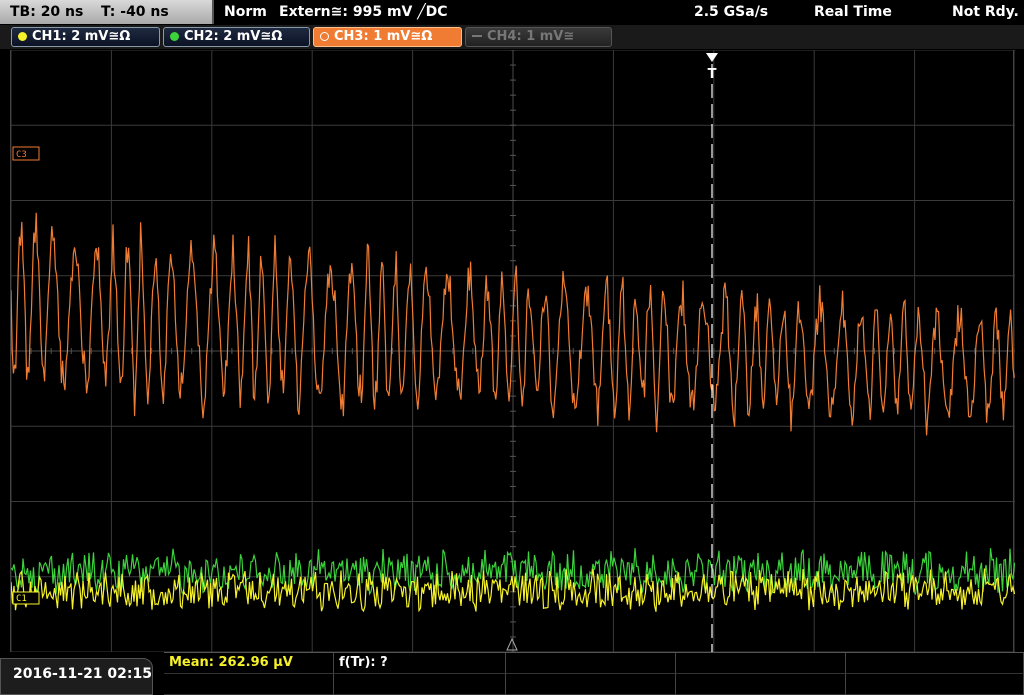 Image resolution: width=1024 pixels, height=695 pixels. What do you see at coordinates (512, 644) in the screenshot?
I see `ground-marker-bottom` at bounding box center [512, 644].